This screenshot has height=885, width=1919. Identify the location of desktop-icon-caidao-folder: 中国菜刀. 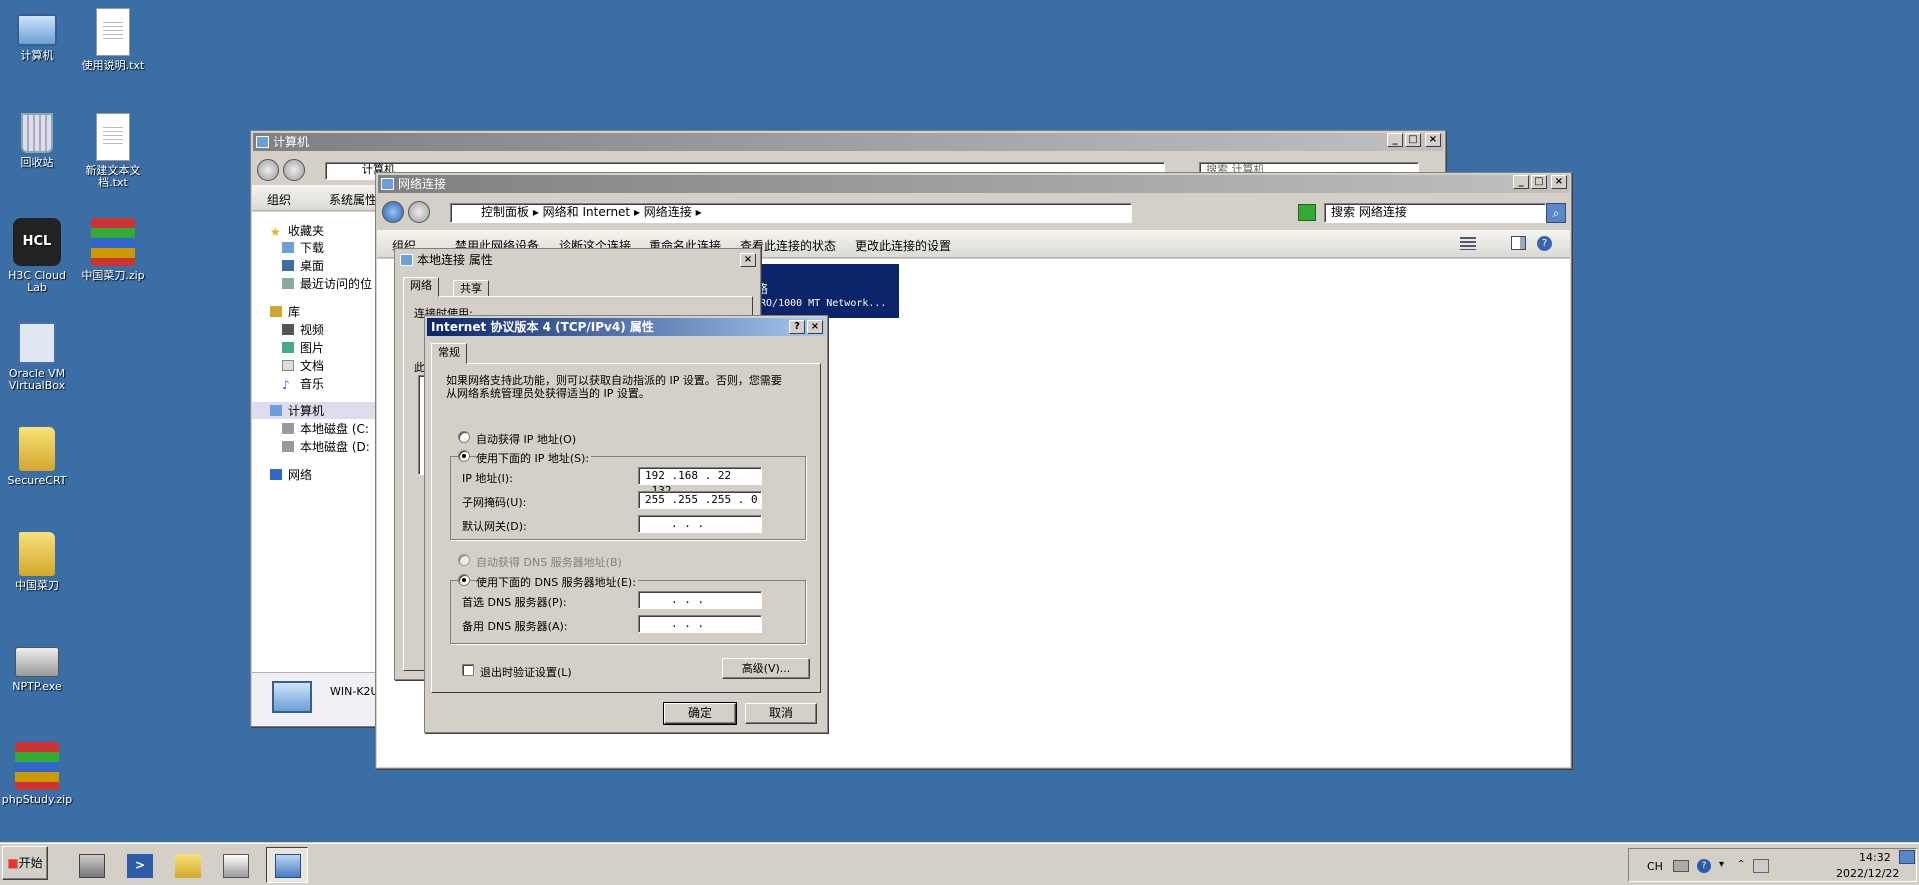
(41, 562).